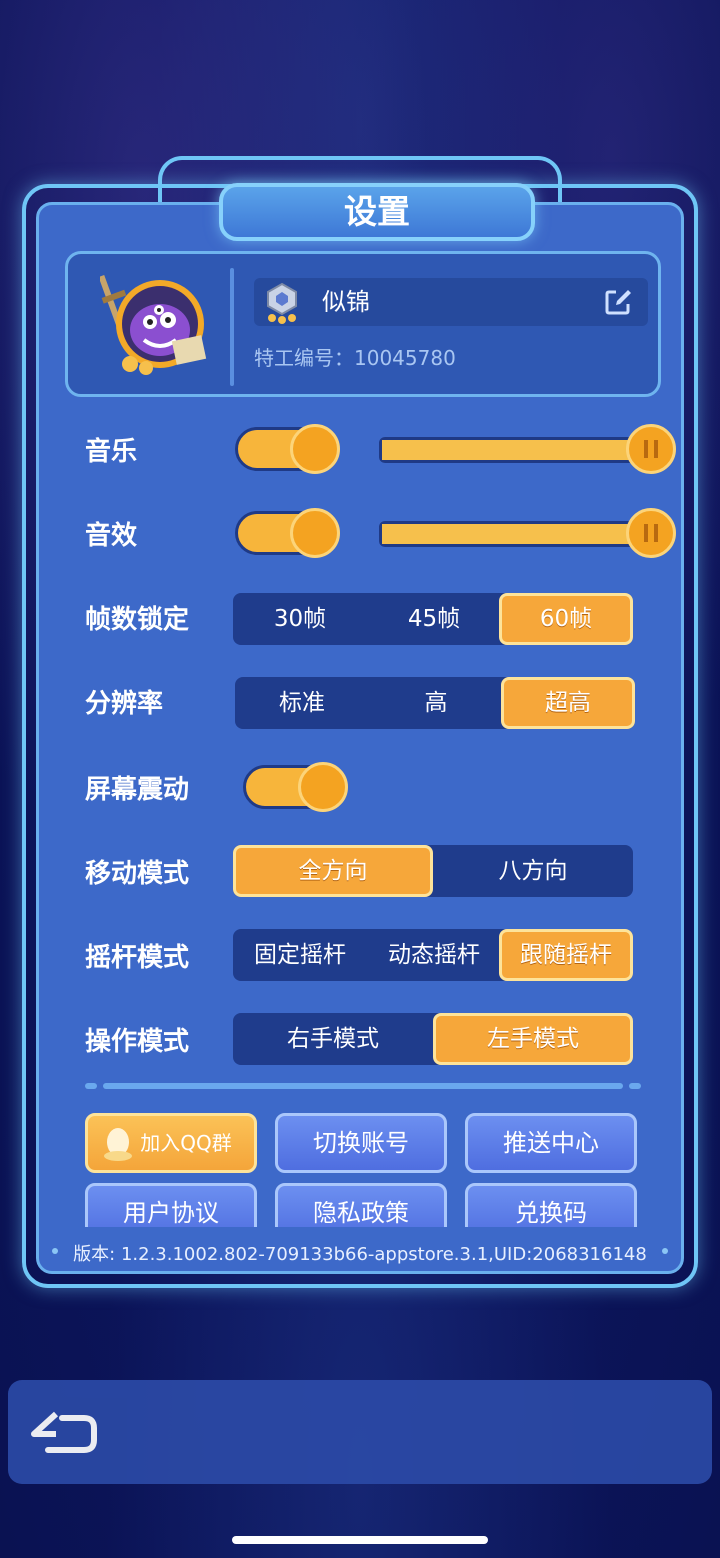  I want to click on joystick-option-follow: 跟随摇杆, so click(566, 955).